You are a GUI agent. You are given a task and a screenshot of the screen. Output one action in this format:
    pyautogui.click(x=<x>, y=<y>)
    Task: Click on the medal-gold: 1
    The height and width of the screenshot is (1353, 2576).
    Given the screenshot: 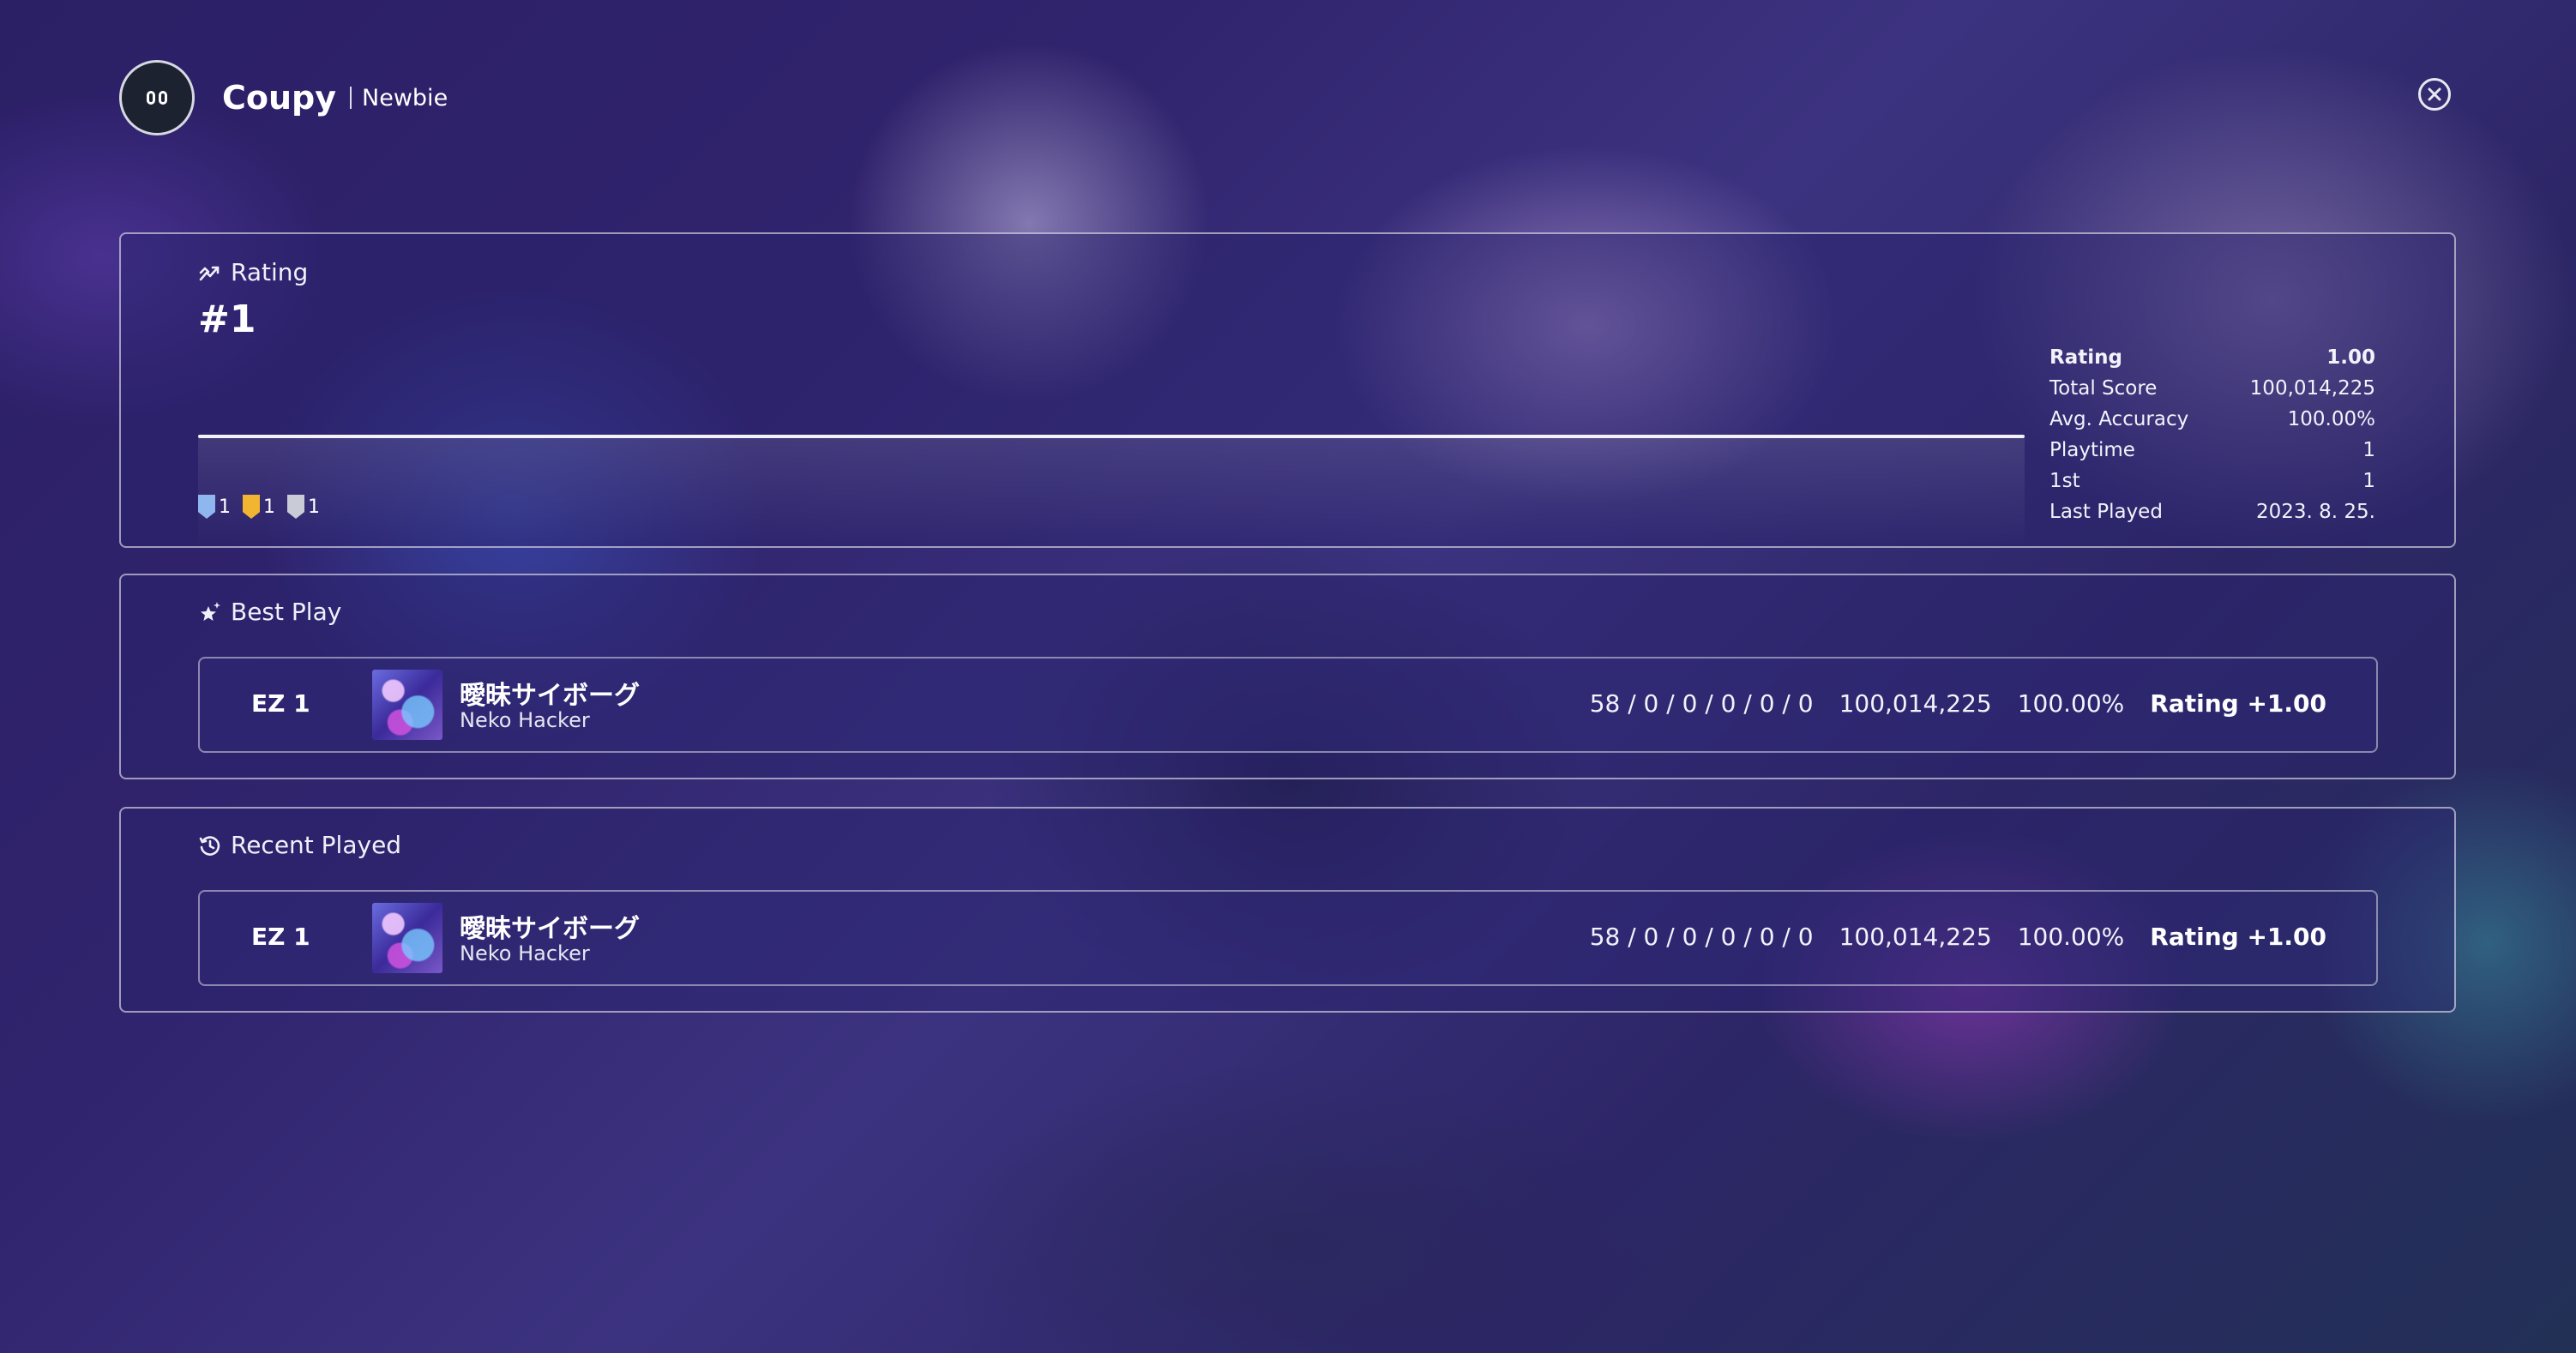 What is the action you would take?
    pyautogui.click(x=259, y=507)
    